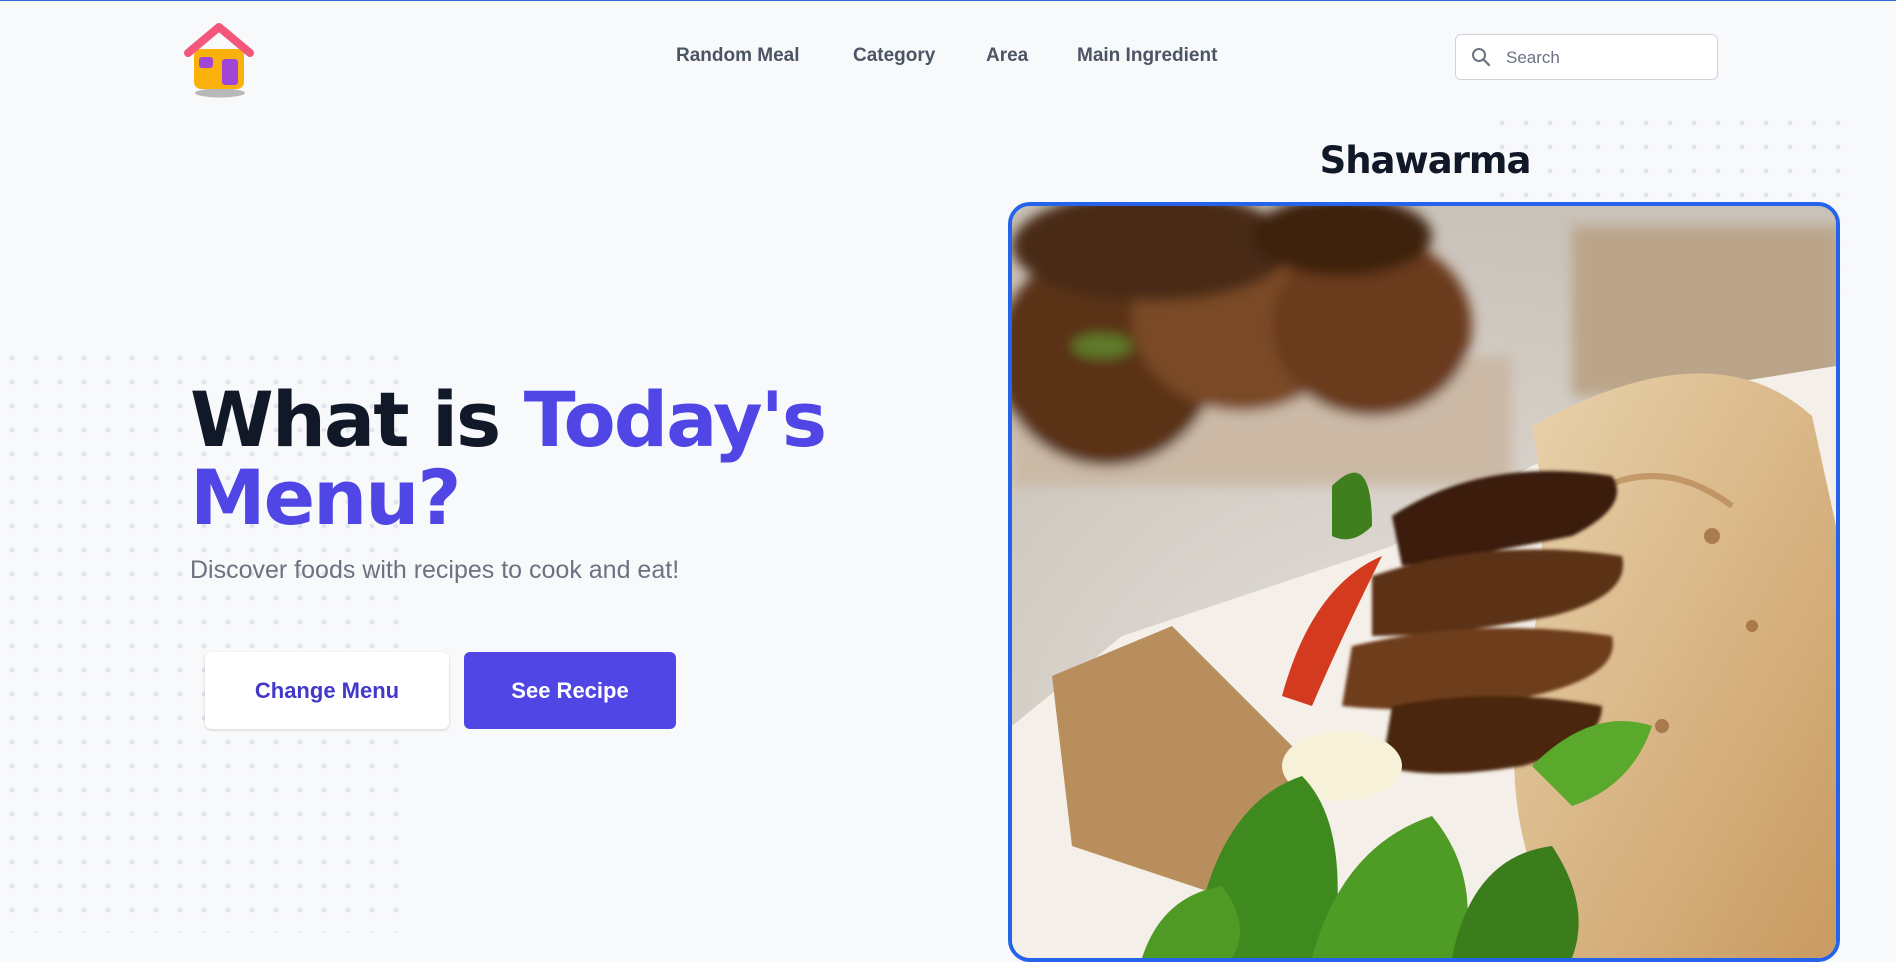 This screenshot has width=1896, height=962. I want to click on nav-main-ingredient: Main Ingredient, so click(1147, 56).